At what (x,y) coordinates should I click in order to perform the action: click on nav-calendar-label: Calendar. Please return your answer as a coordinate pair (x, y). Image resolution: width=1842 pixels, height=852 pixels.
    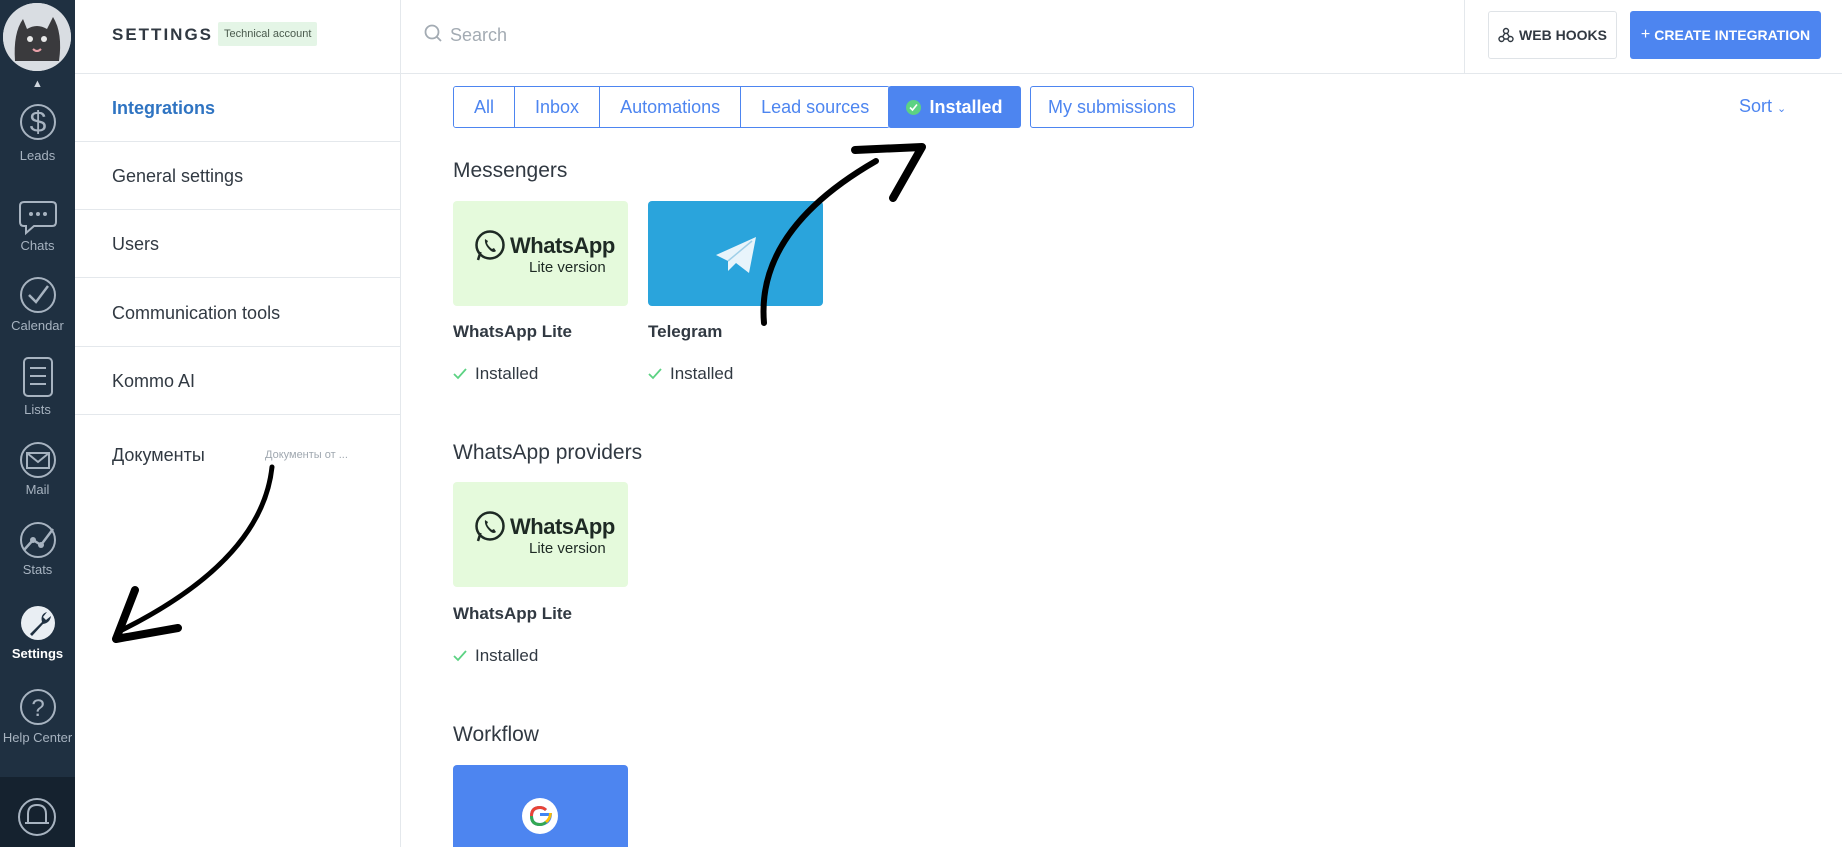
    Looking at the image, I should click on (37, 325).